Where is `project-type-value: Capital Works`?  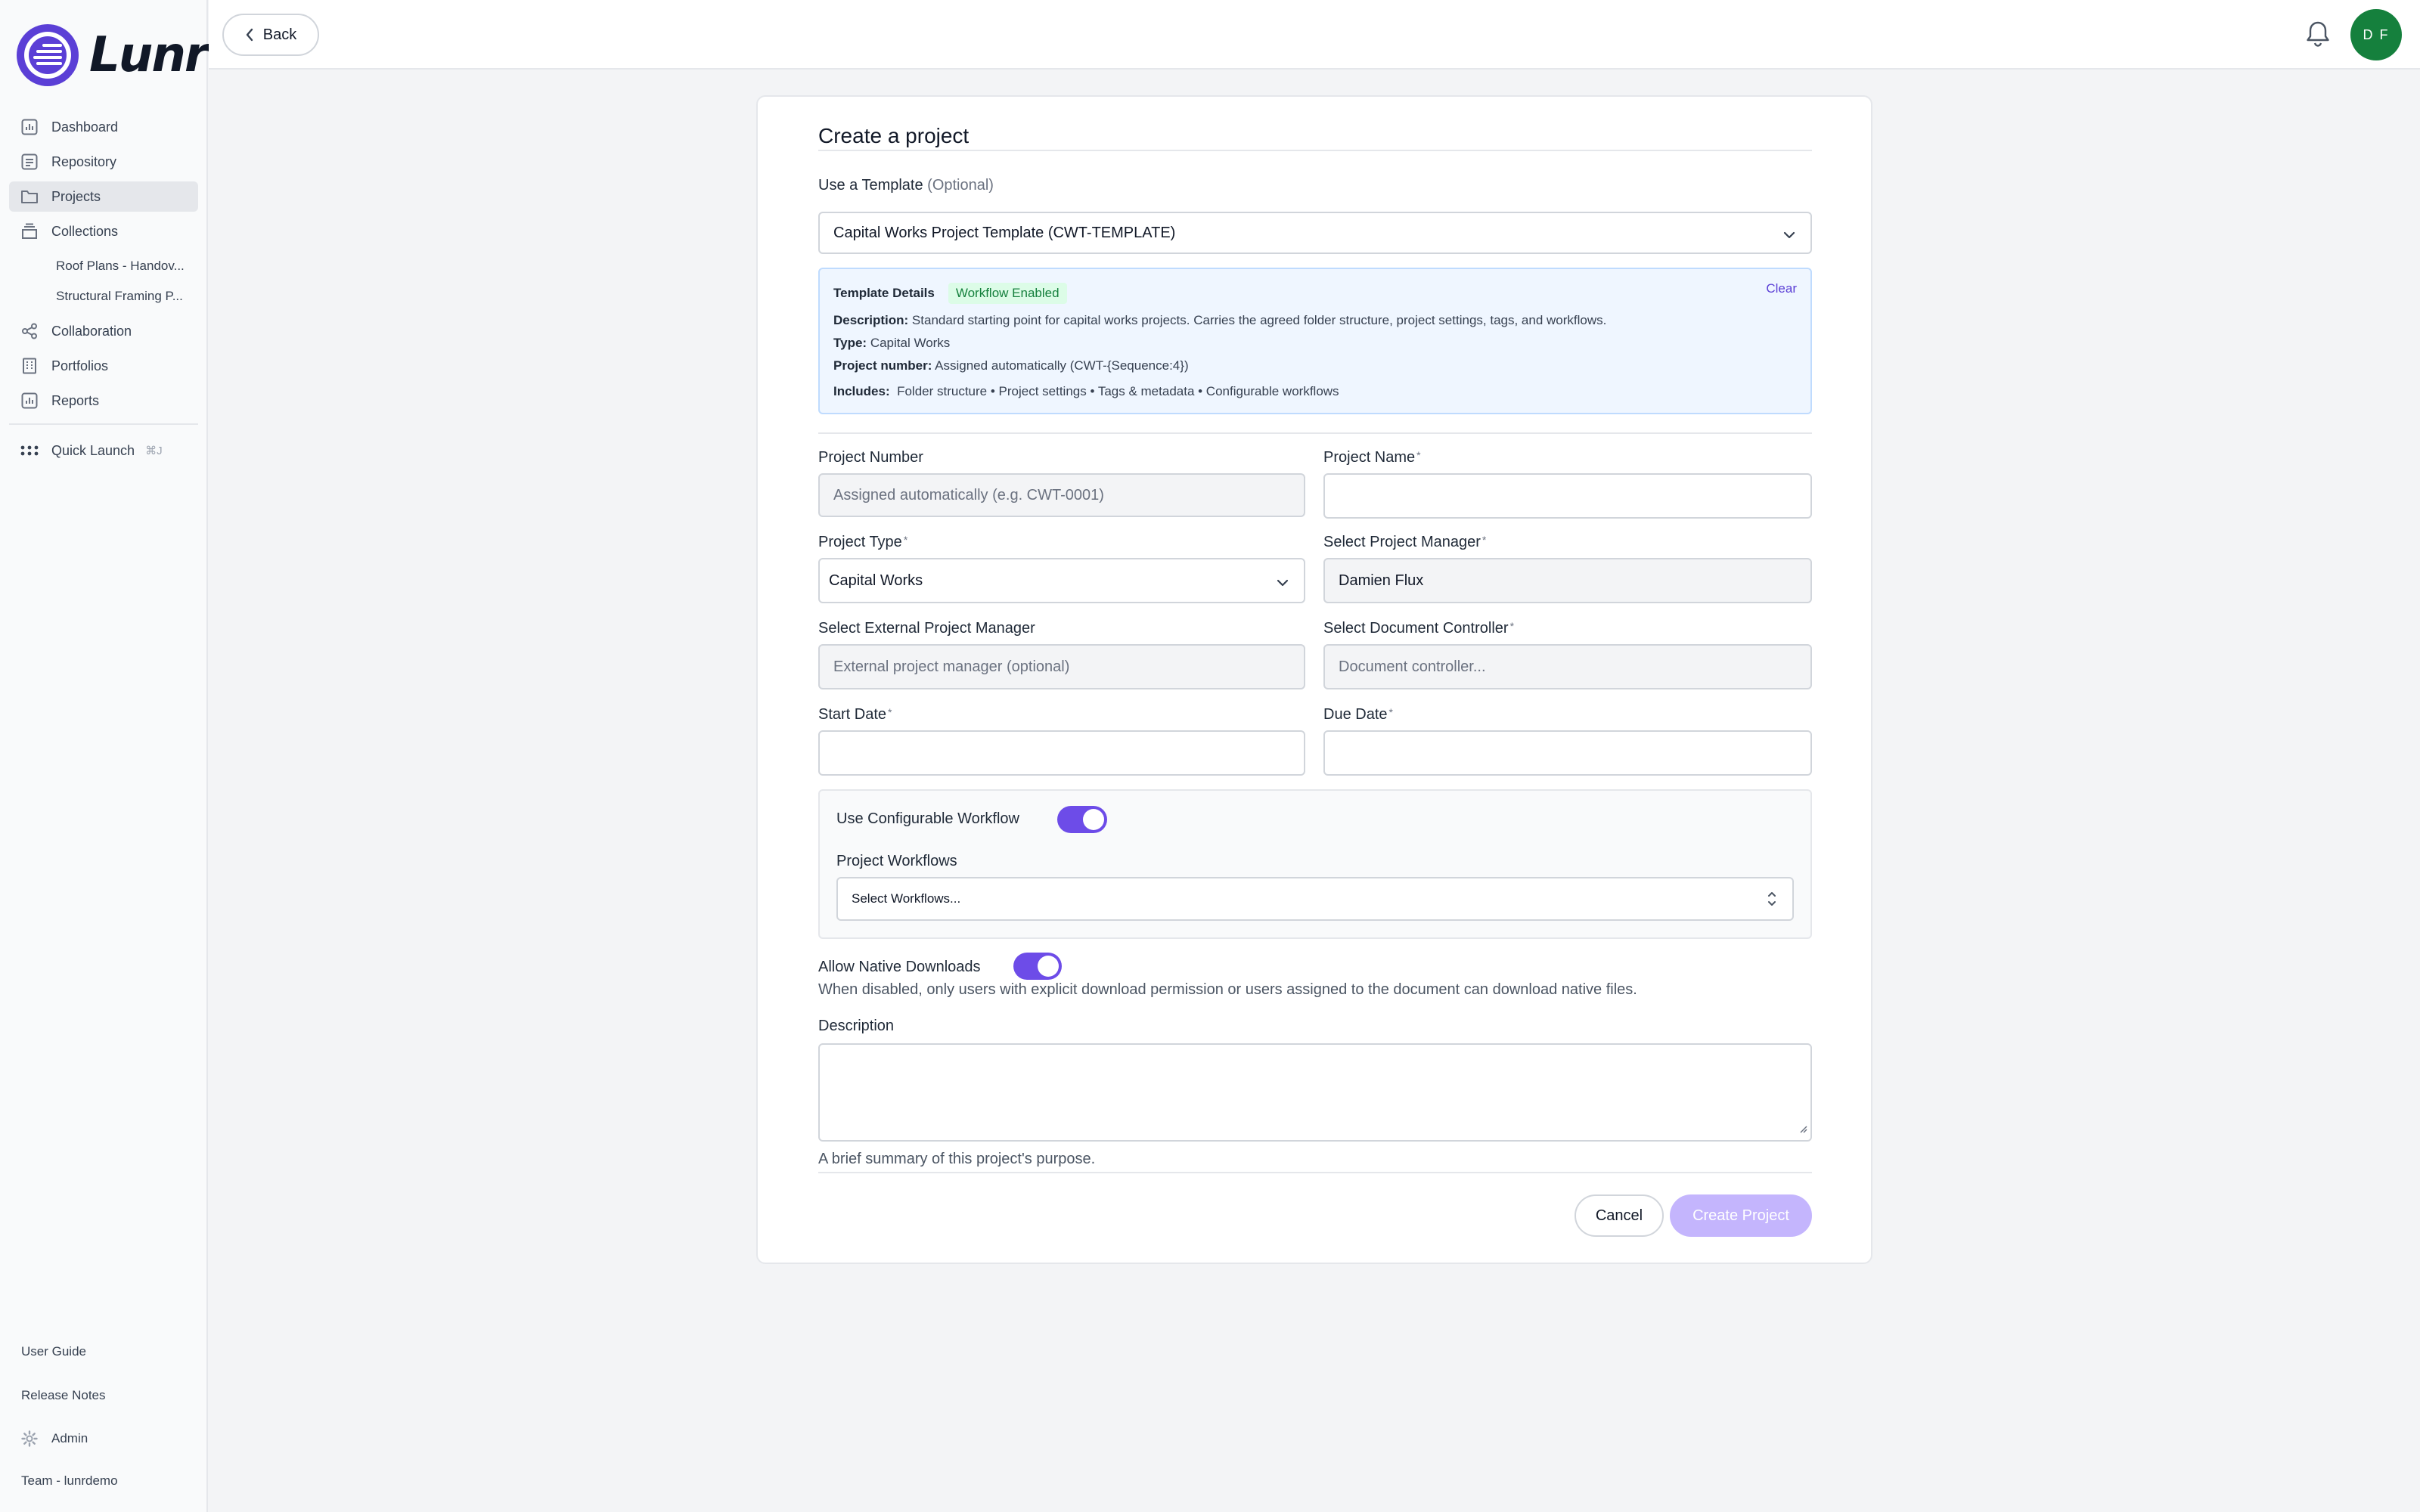
project-type-value: Capital Works is located at coordinates (876, 580).